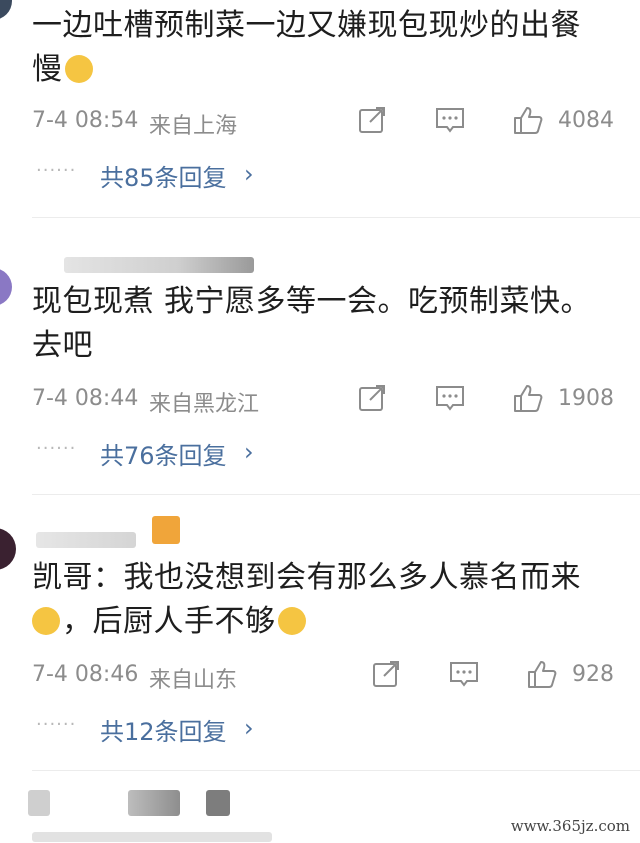 The image size is (640, 843). I want to click on user-badge-icon, so click(166, 530).